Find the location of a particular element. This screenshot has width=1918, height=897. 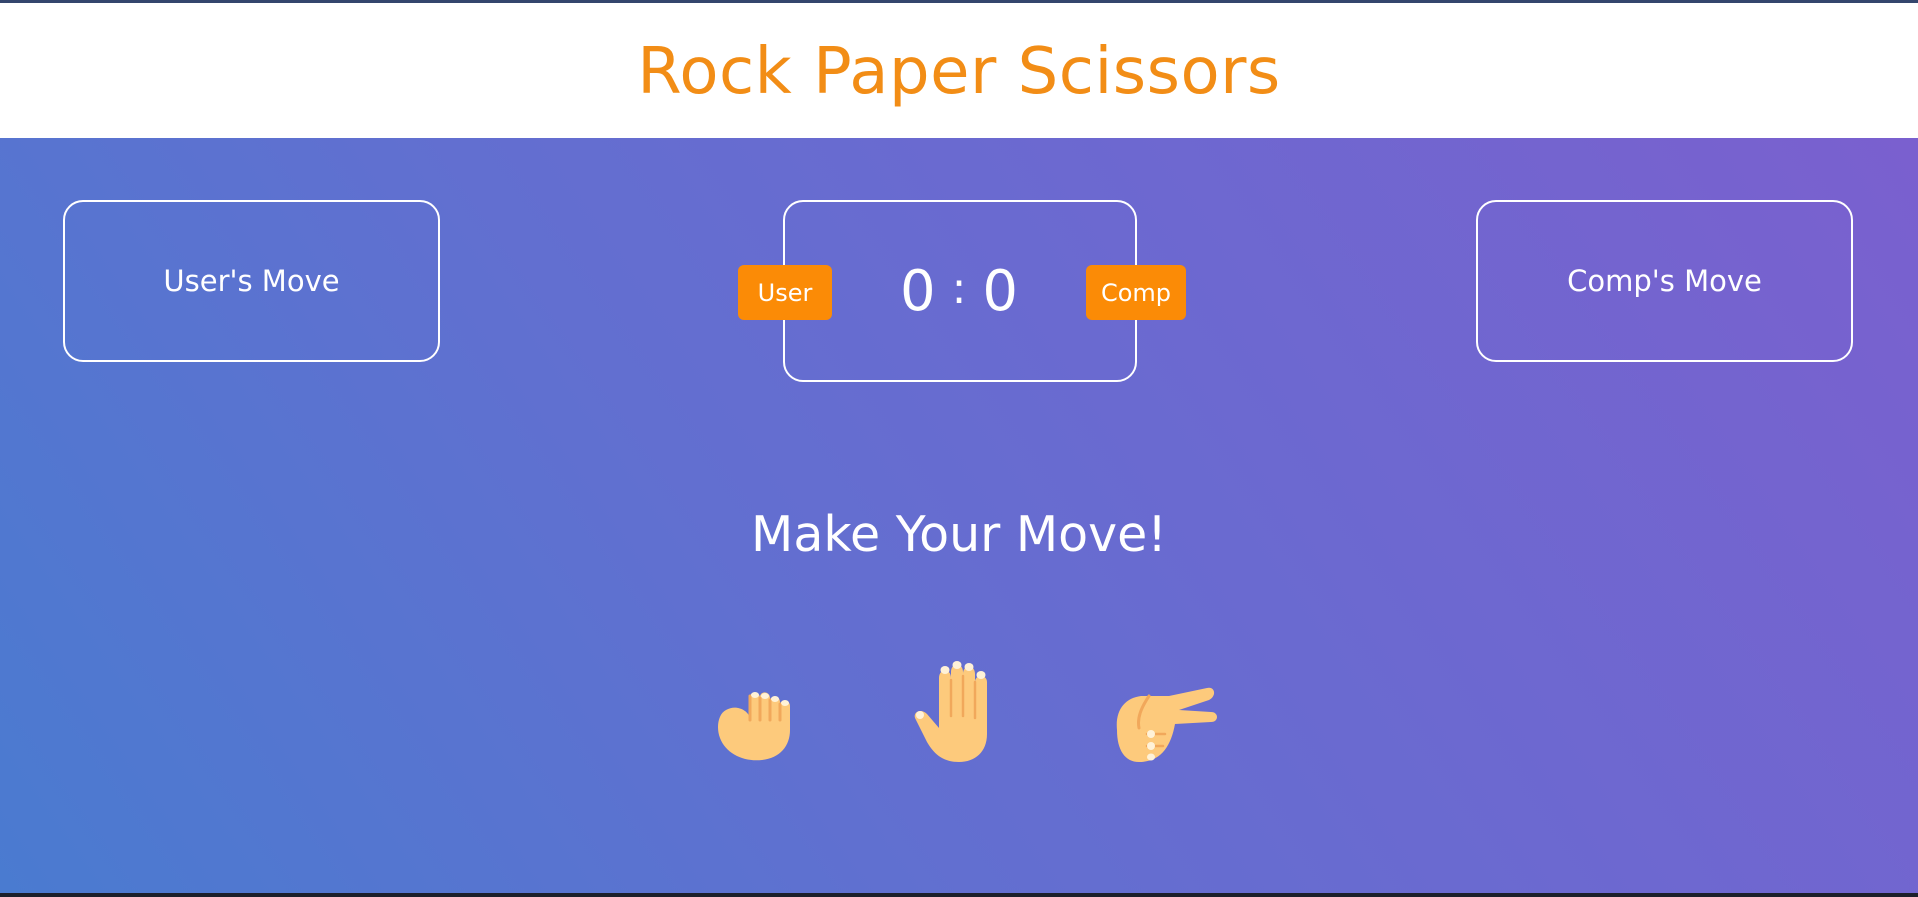

rock-button is located at coordinates (759, 713).